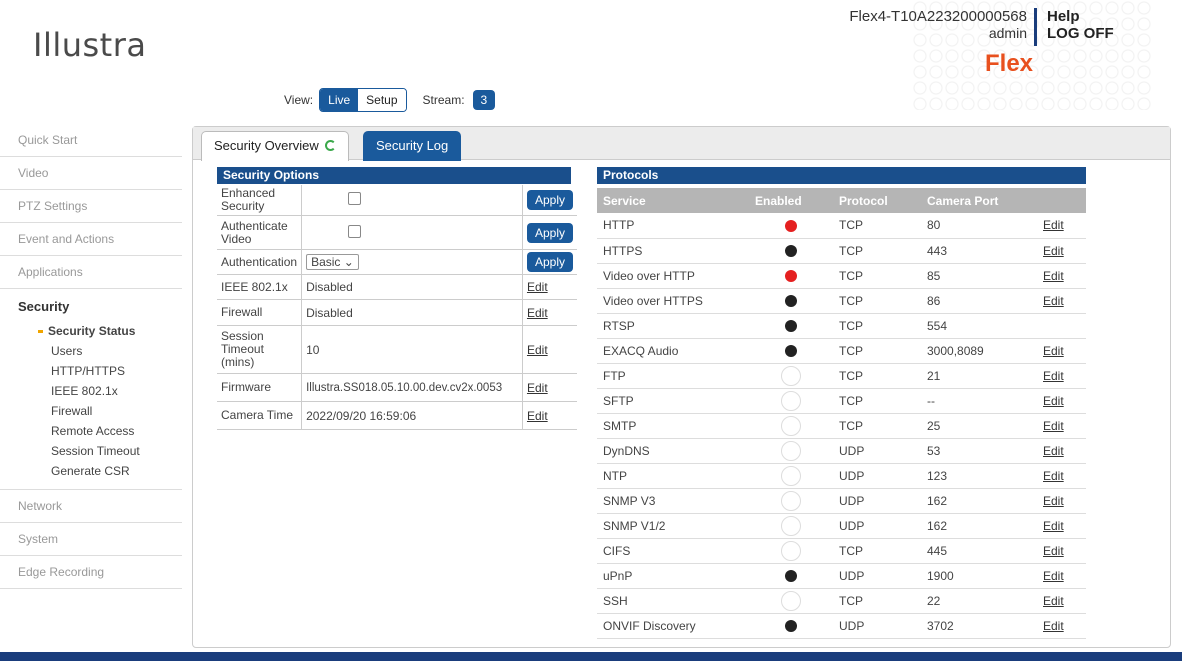 This screenshot has height=661, width=1182. What do you see at coordinates (91, 506) in the screenshot?
I see `sidebar-item-network: Network` at bounding box center [91, 506].